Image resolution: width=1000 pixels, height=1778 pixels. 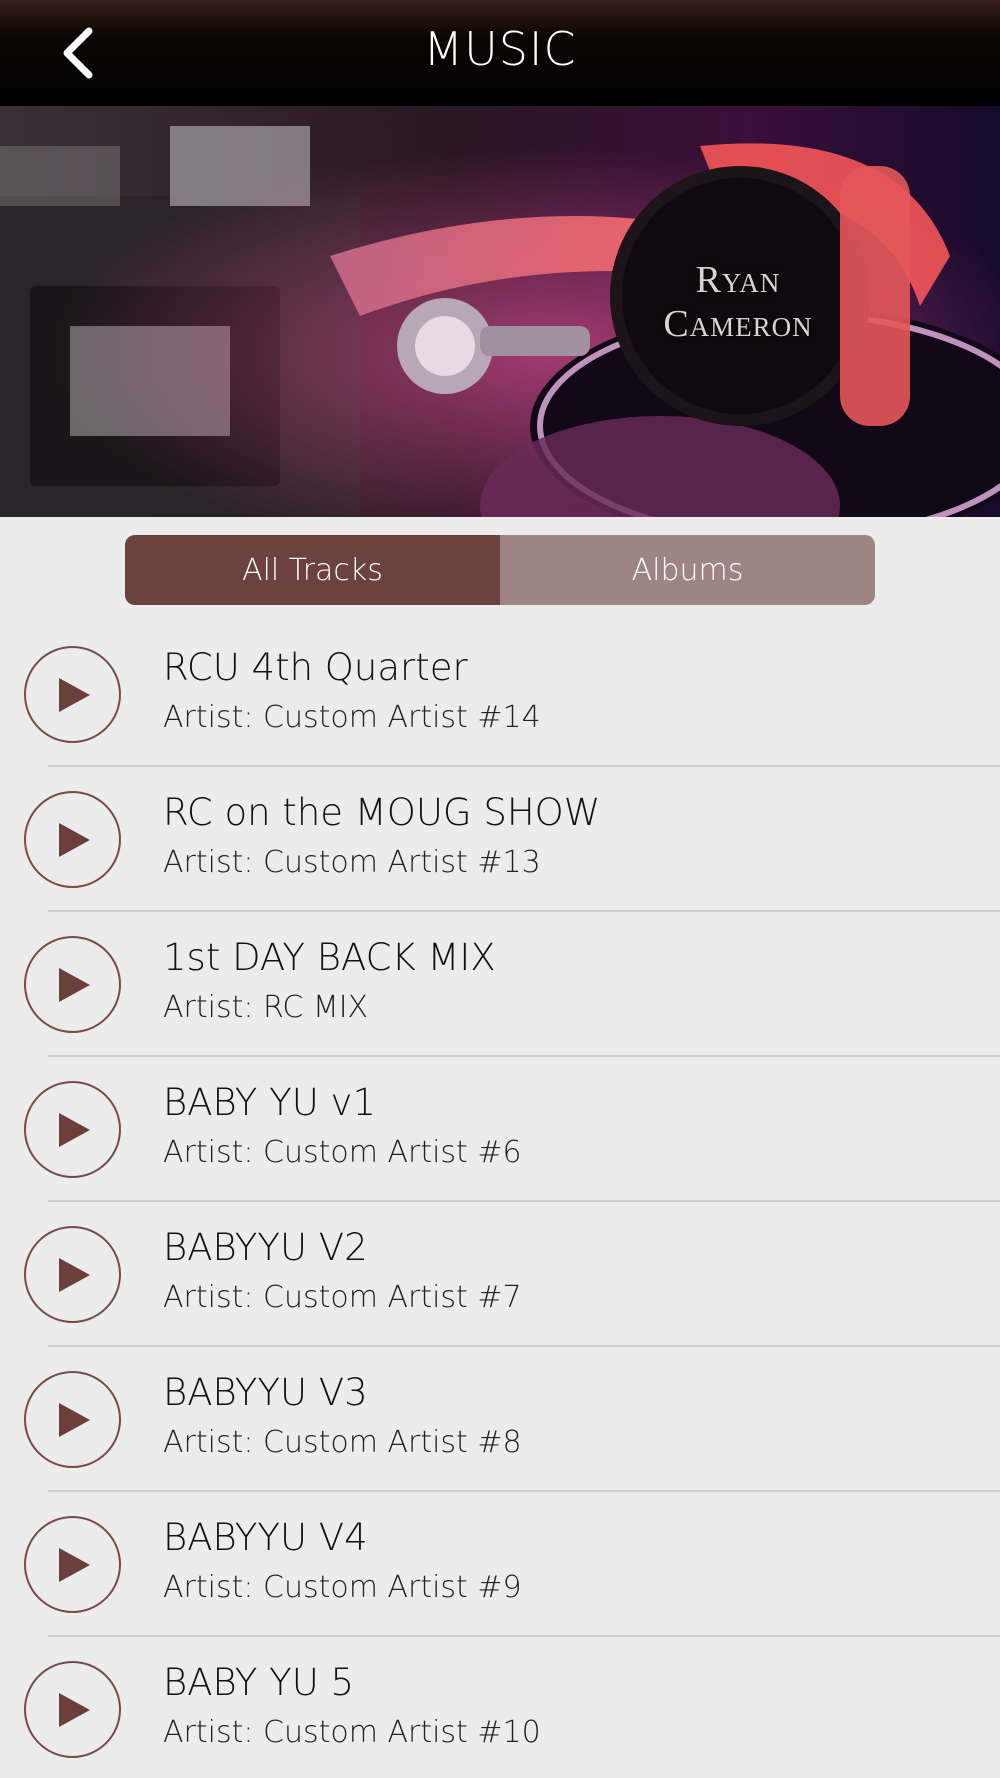 What do you see at coordinates (269, 1102) in the screenshot?
I see `track-title: BABY YU v1` at bounding box center [269, 1102].